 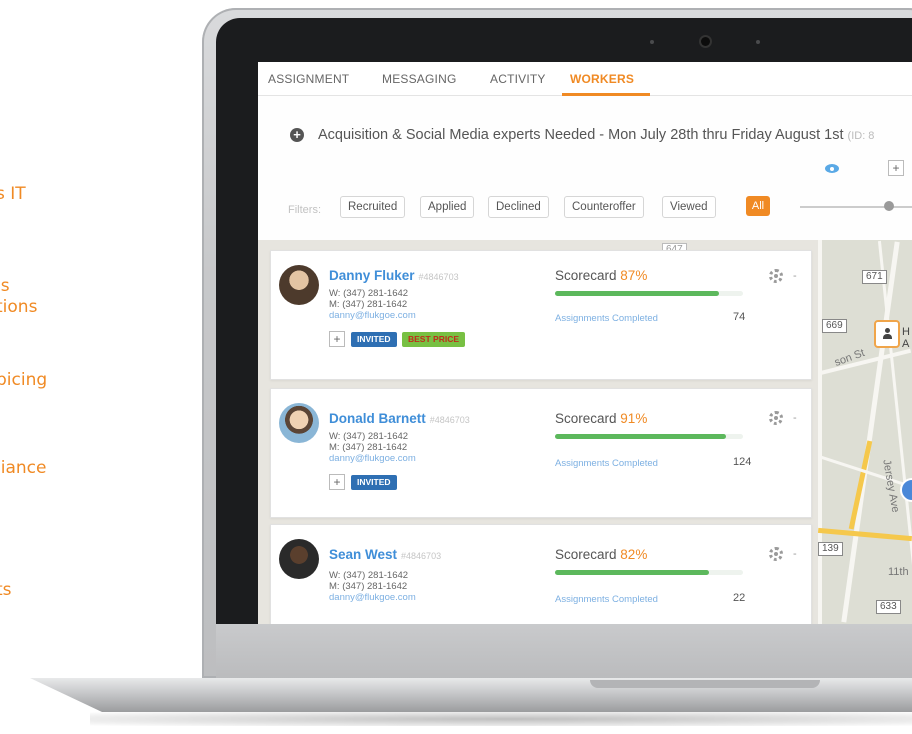 I want to click on feature-line: ls, so click(x=5, y=286).